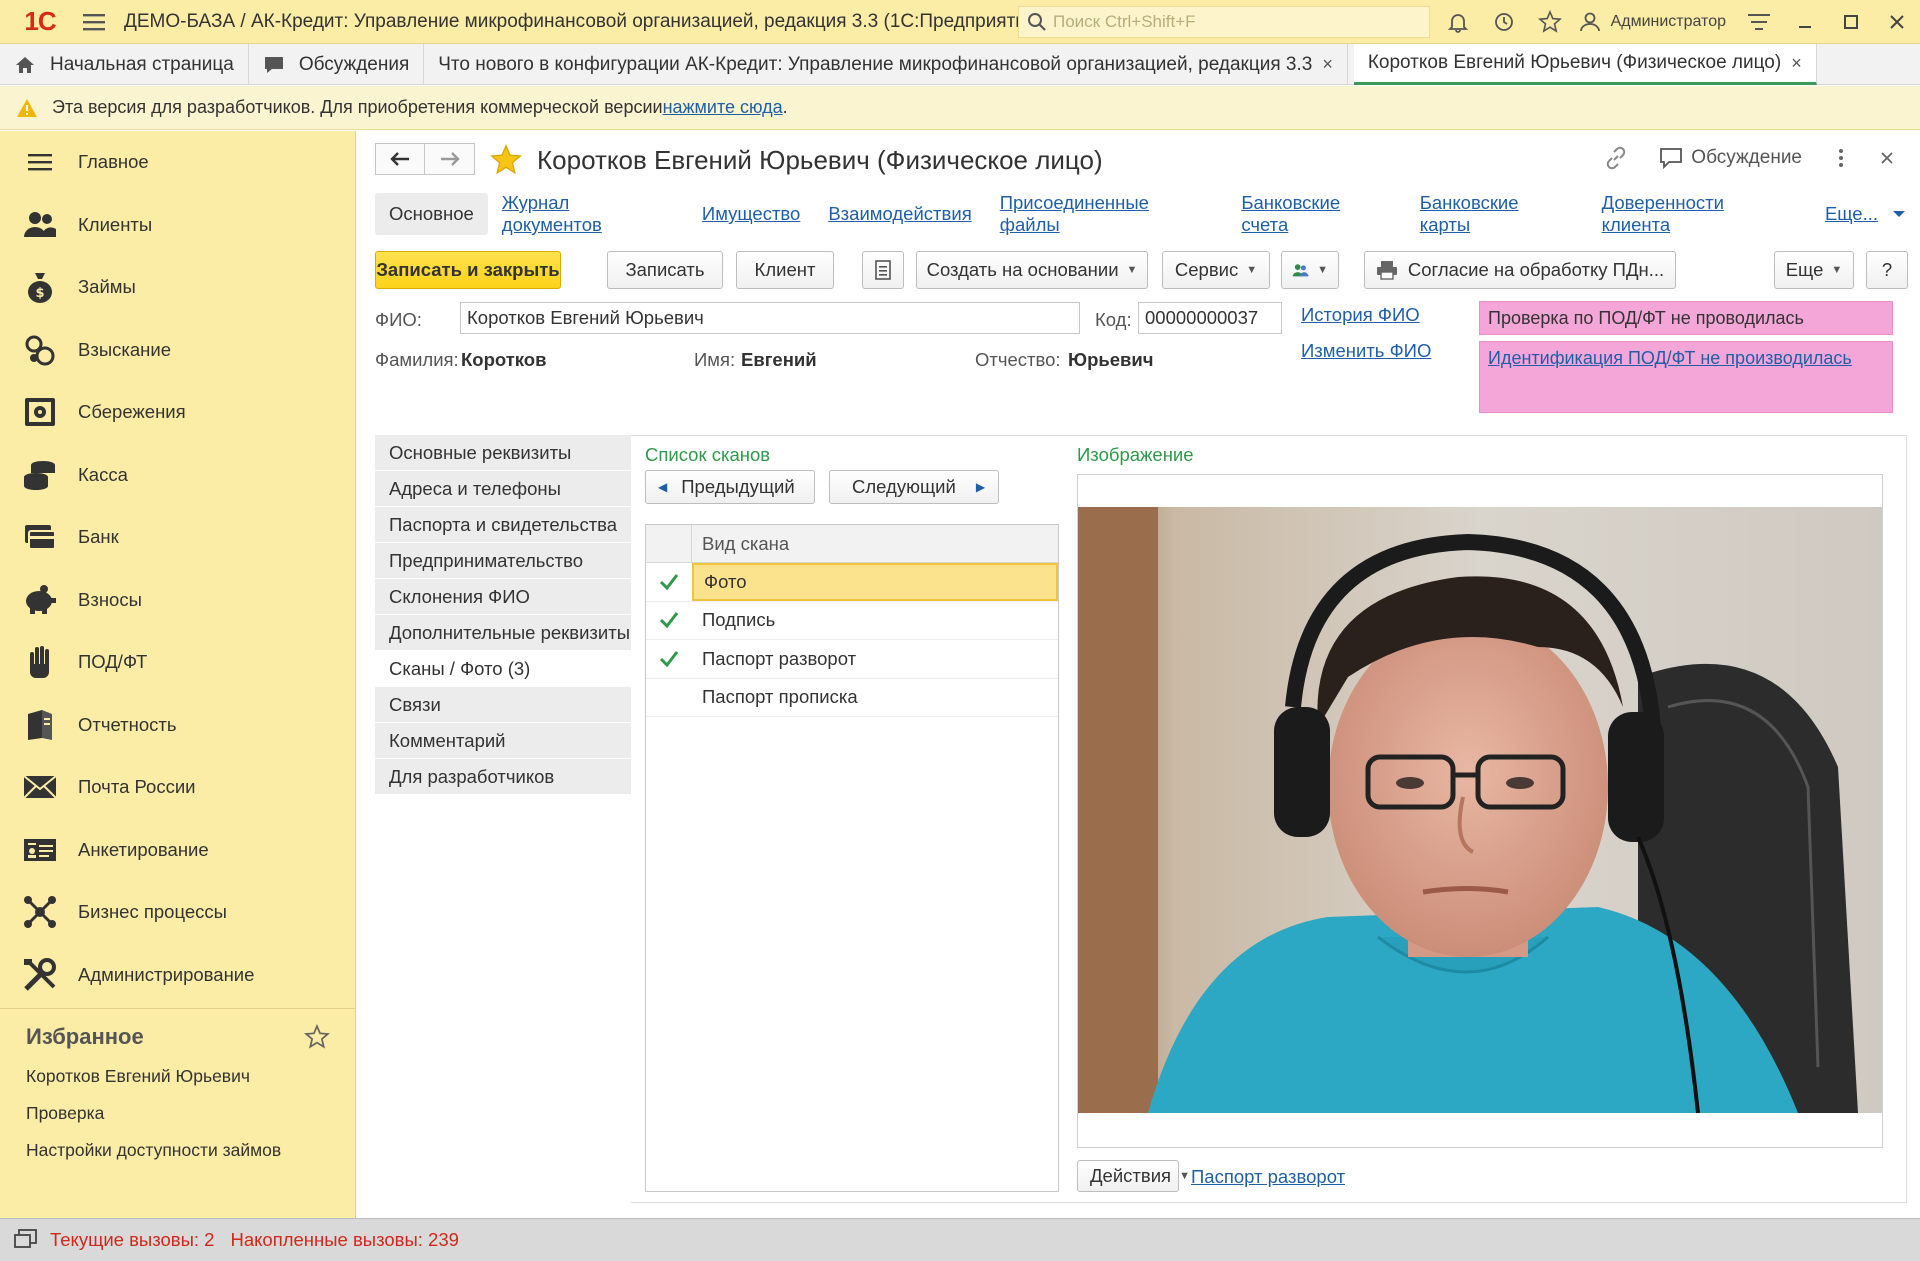 The image size is (1920, 1261). I want to click on section-entrepreneurship: Предпринимательство, so click(503, 561).